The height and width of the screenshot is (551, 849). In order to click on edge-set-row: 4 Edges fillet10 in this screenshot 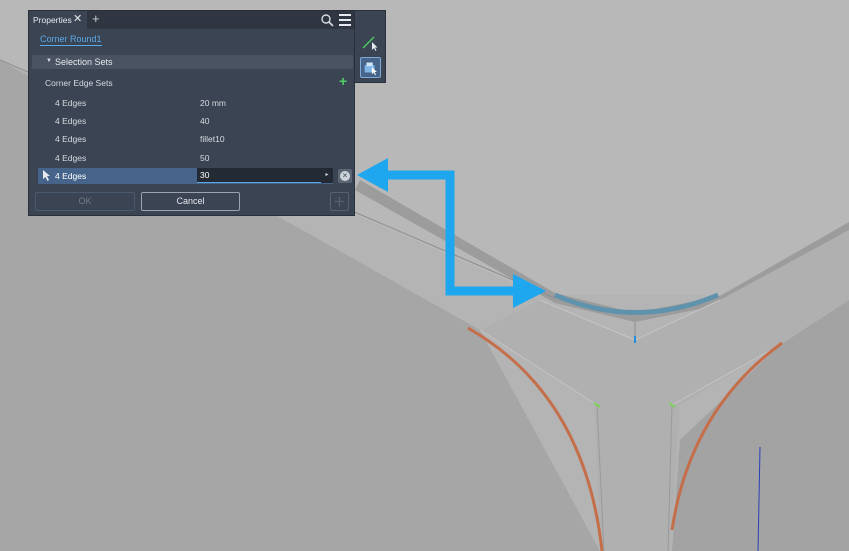, I will do `click(185, 139)`.